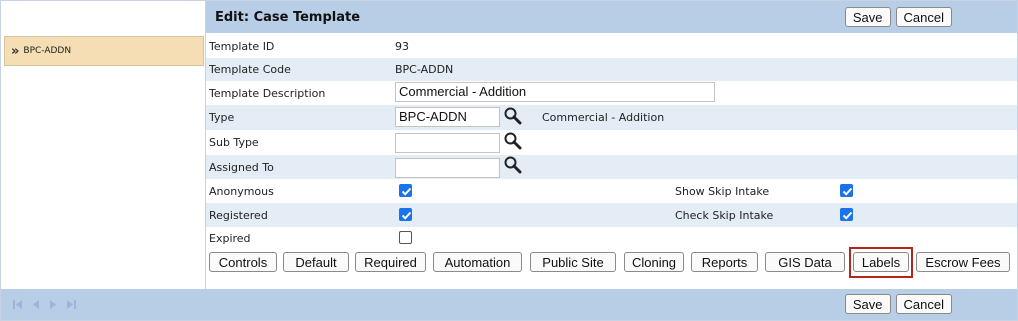 This screenshot has width=1018, height=321. What do you see at coordinates (611, 238) in the screenshot?
I see `row-expired: Expired` at bounding box center [611, 238].